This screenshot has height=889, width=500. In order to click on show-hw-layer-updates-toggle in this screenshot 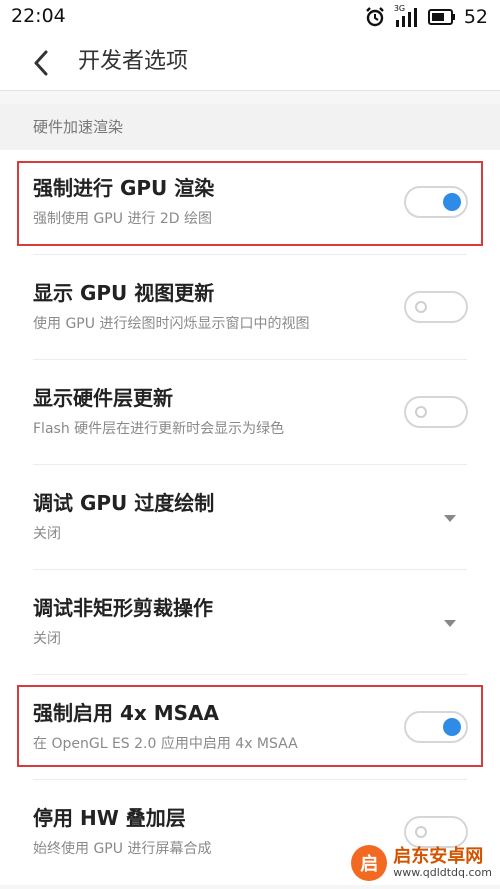, I will do `click(436, 412)`.